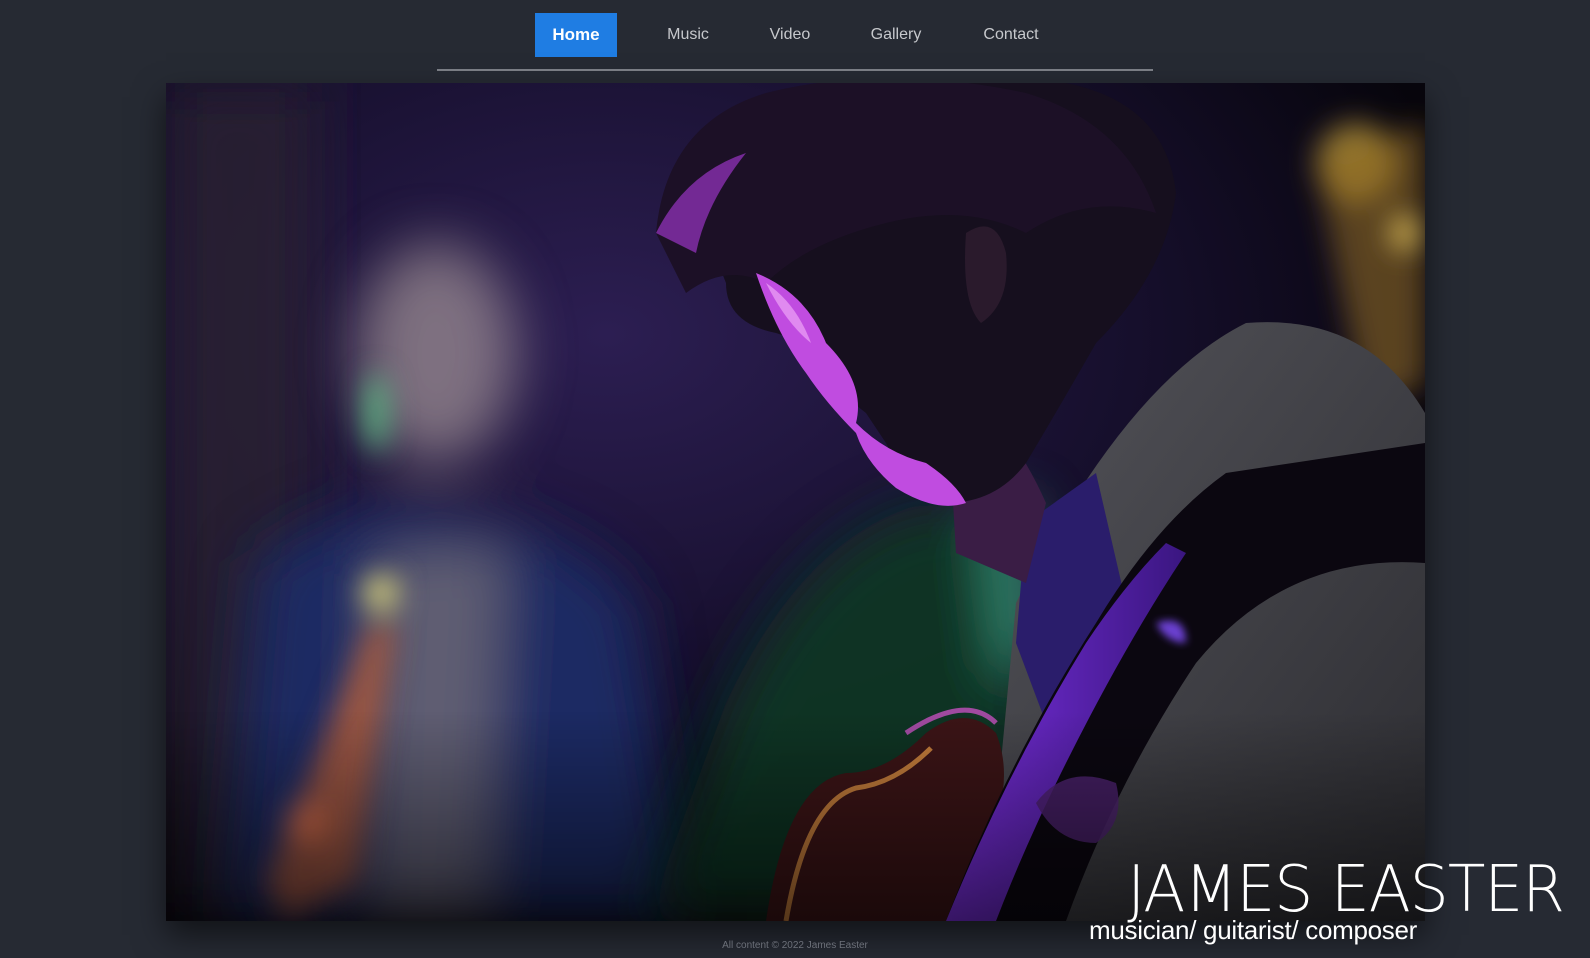 The height and width of the screenshot is (958, 1590). I want to click on nav-contact: Contact, so click(1011, 35).